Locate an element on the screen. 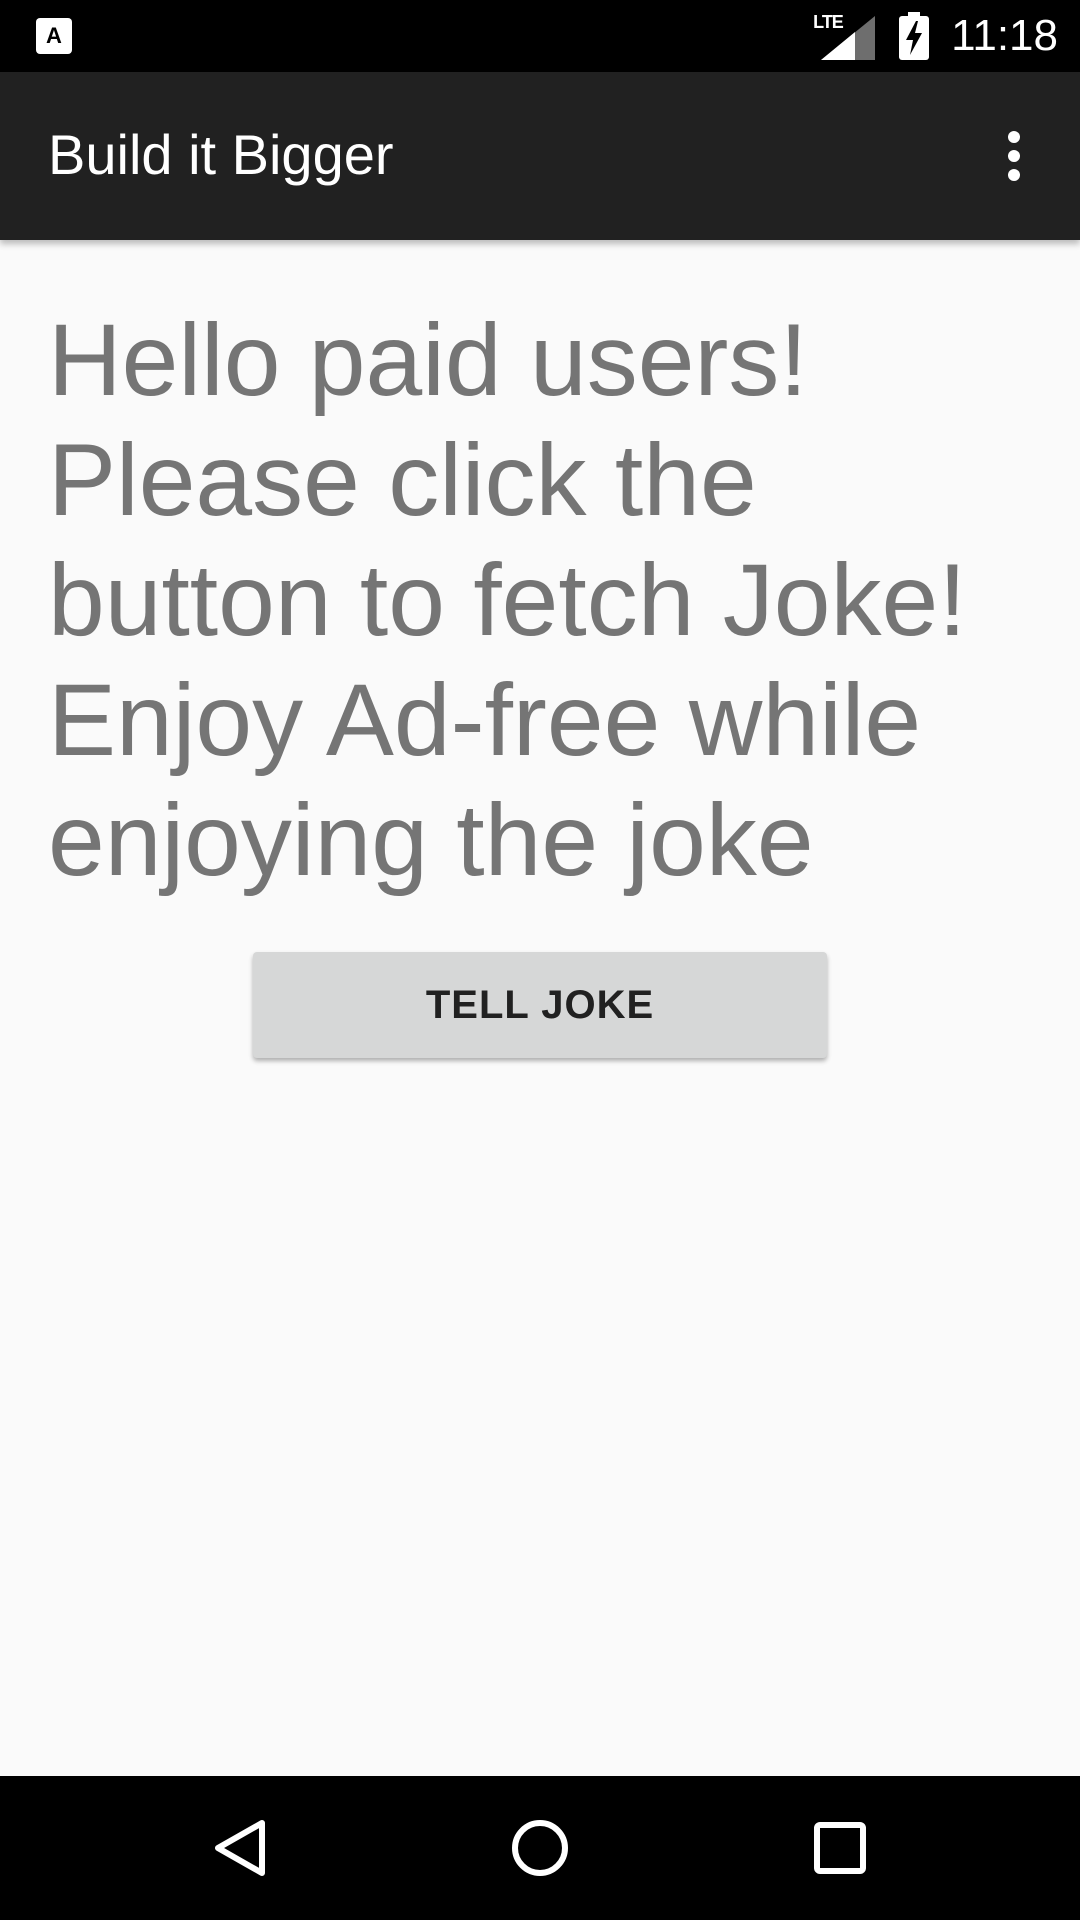 This screenshot has height=1920, width=1080. lte-signal-icon: LTE is located at coordinates (844, 36).